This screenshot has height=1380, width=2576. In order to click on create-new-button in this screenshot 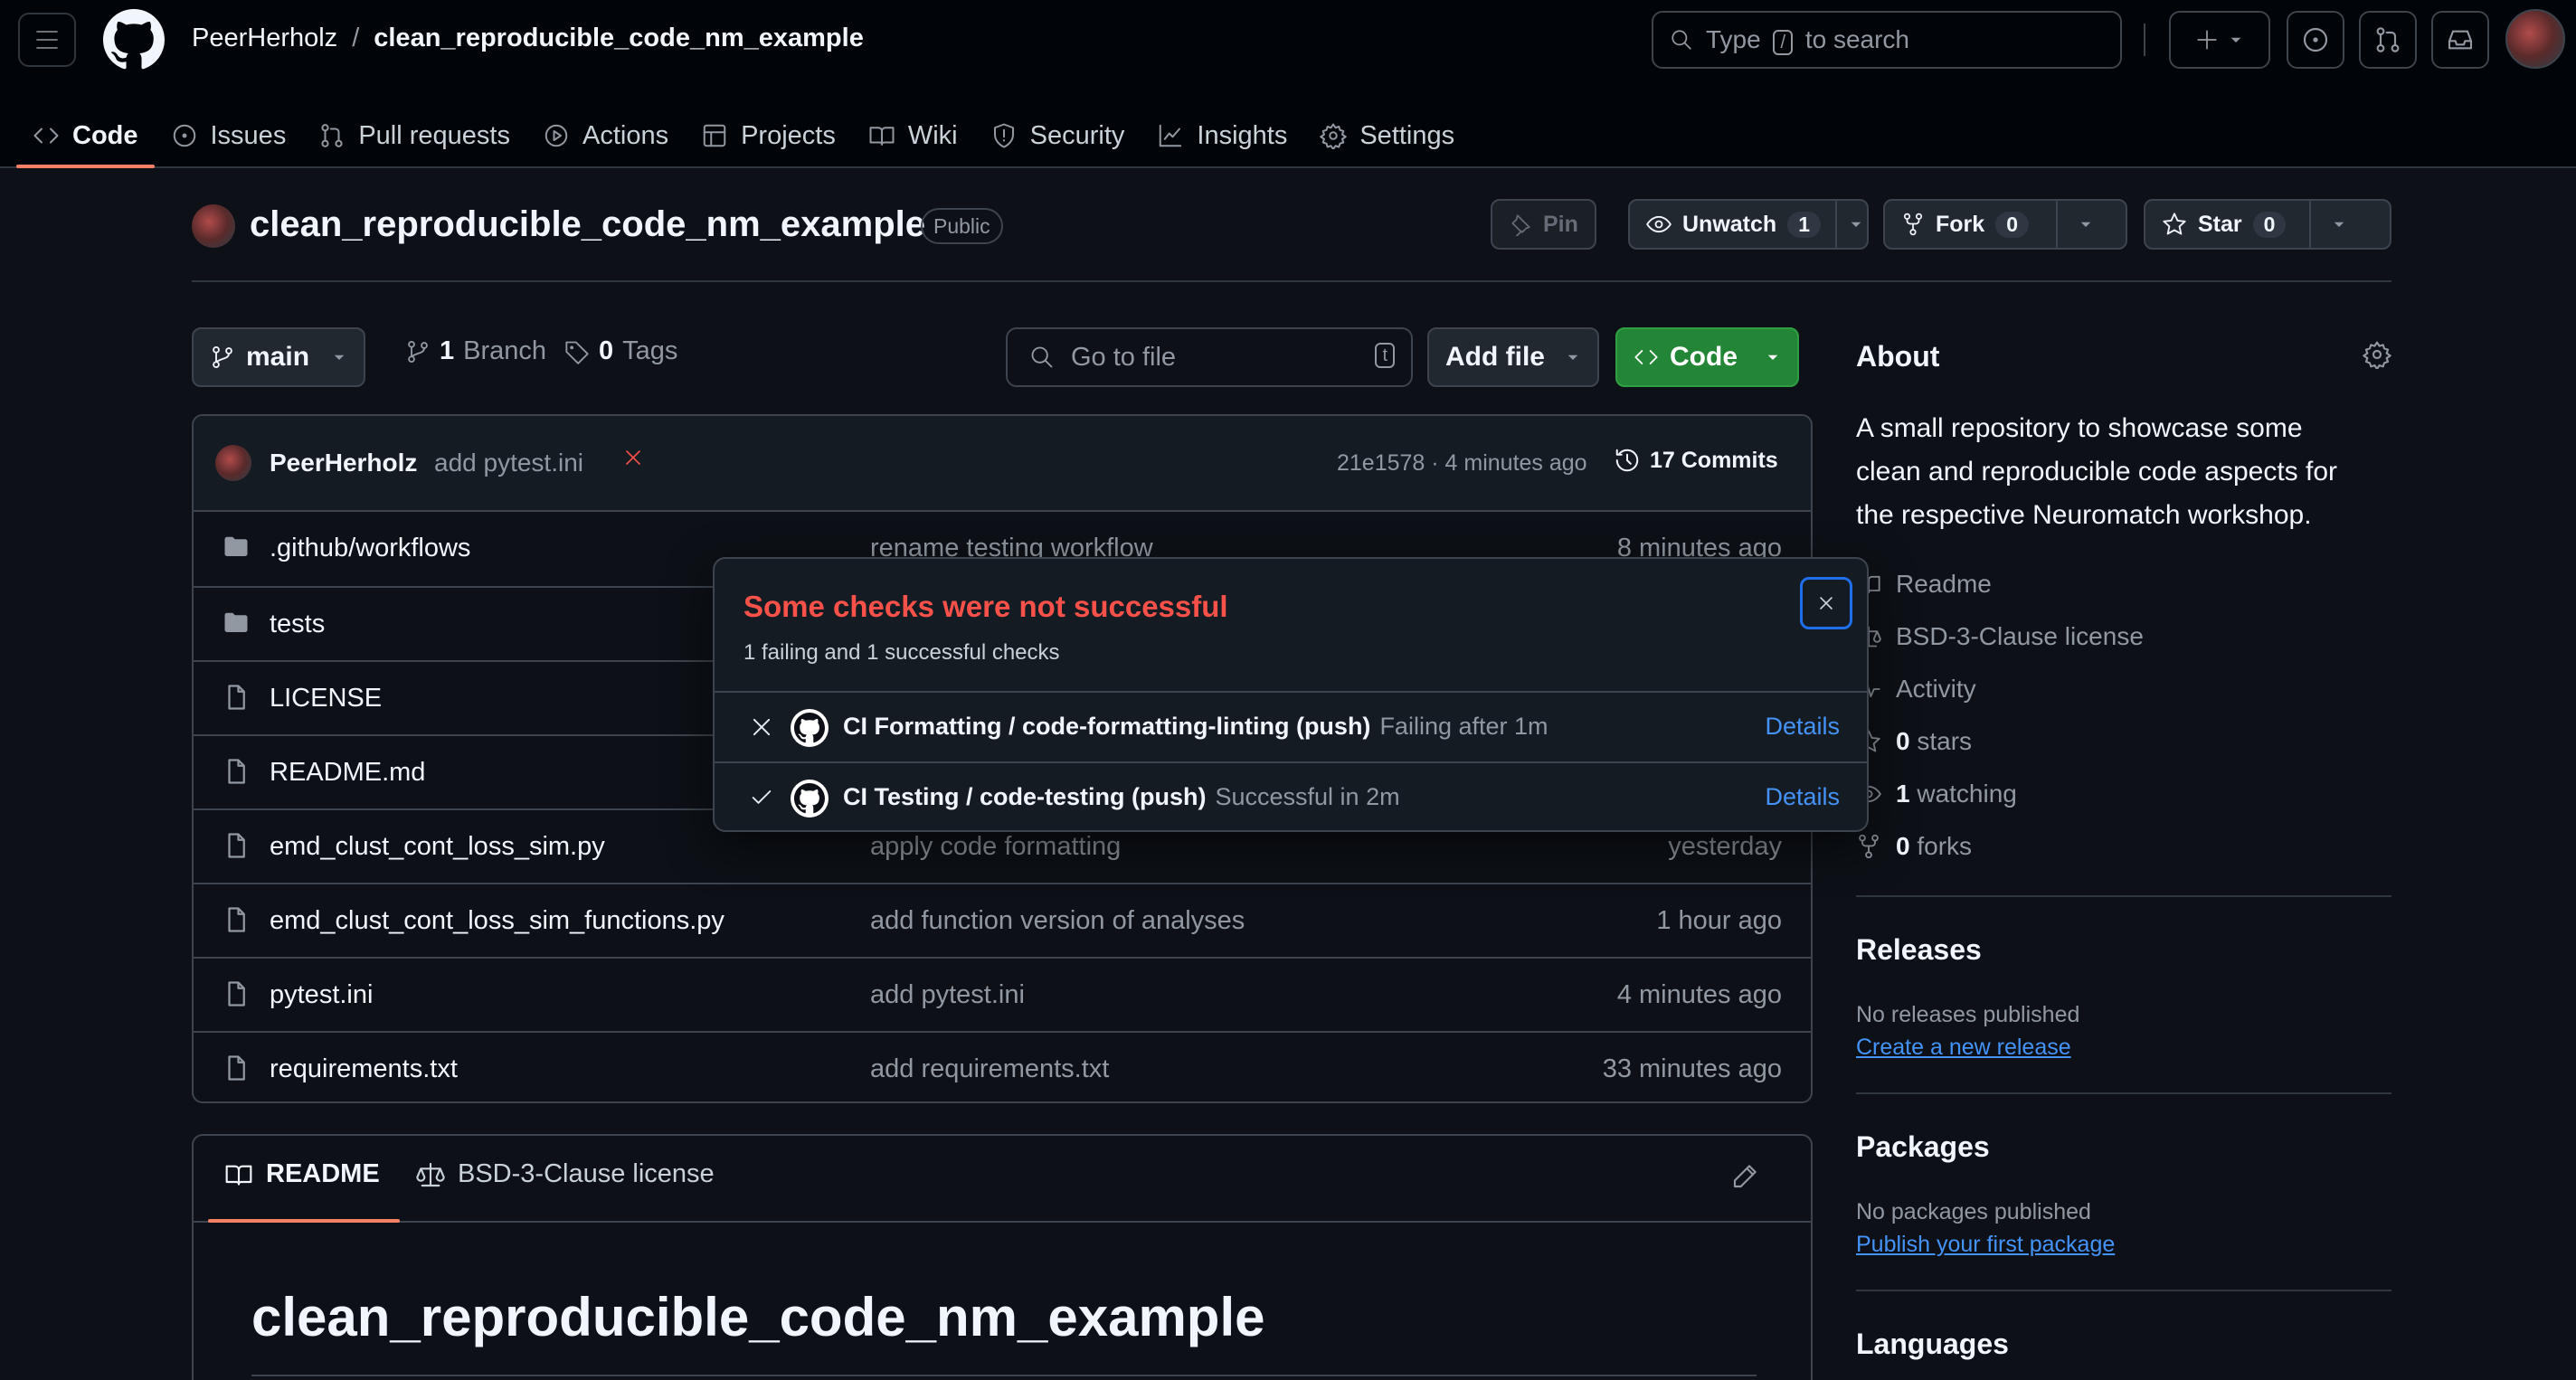, I will do `click(2219, 40)`.